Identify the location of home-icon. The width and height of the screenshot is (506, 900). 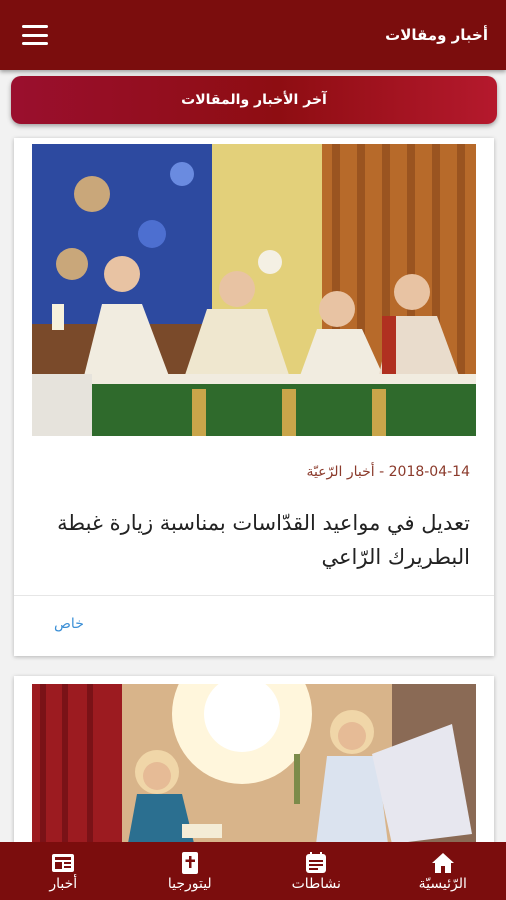
(442, 862).